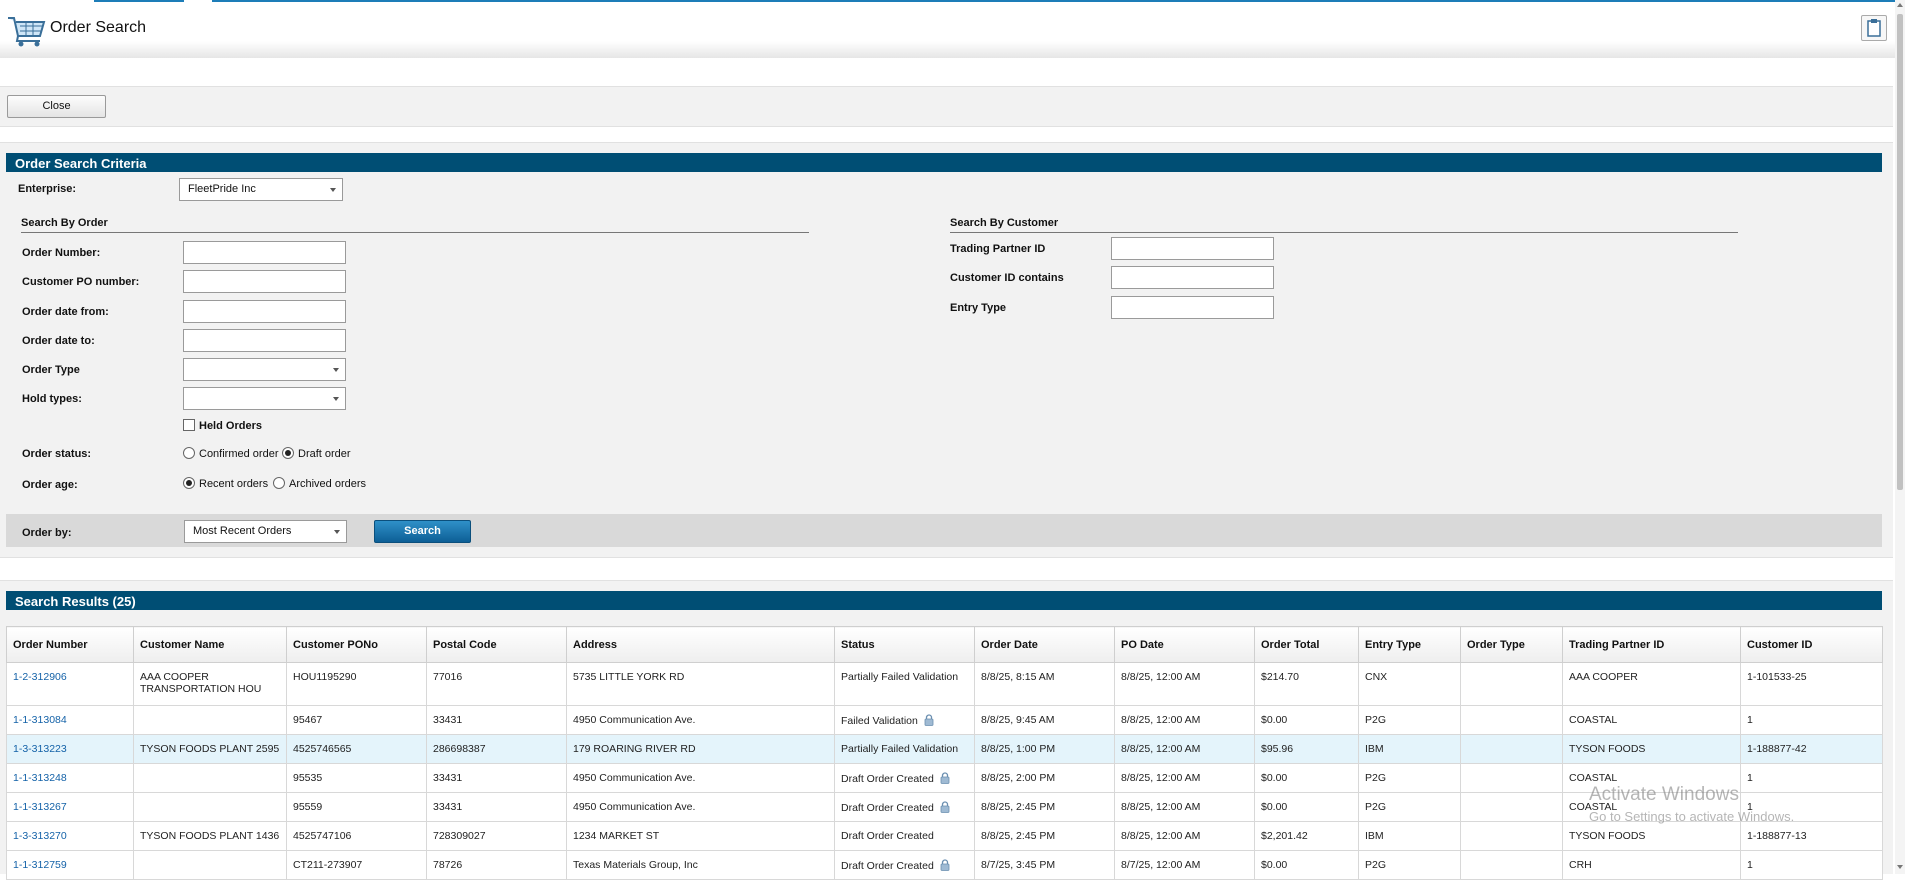  What do you see at coordinates (356, 778) in the screenshot?
I see `table-cell: 95535` at bounding box center [356, 778].